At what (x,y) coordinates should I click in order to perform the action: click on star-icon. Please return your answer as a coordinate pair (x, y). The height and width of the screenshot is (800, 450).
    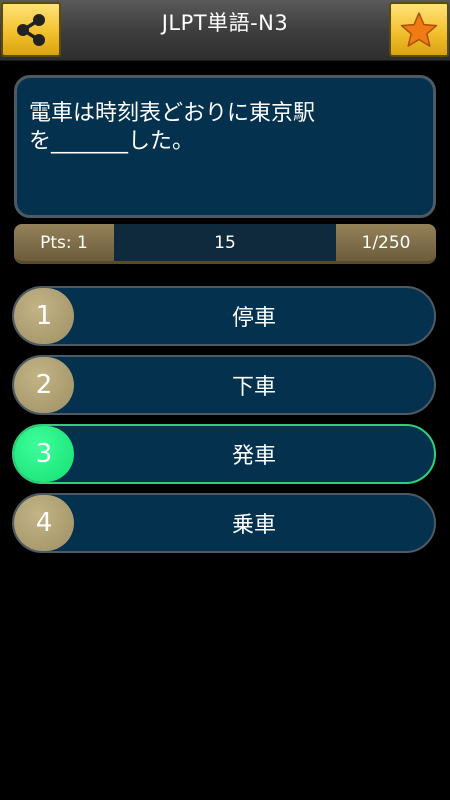
    Looking at the image, I should click on (419, 29).